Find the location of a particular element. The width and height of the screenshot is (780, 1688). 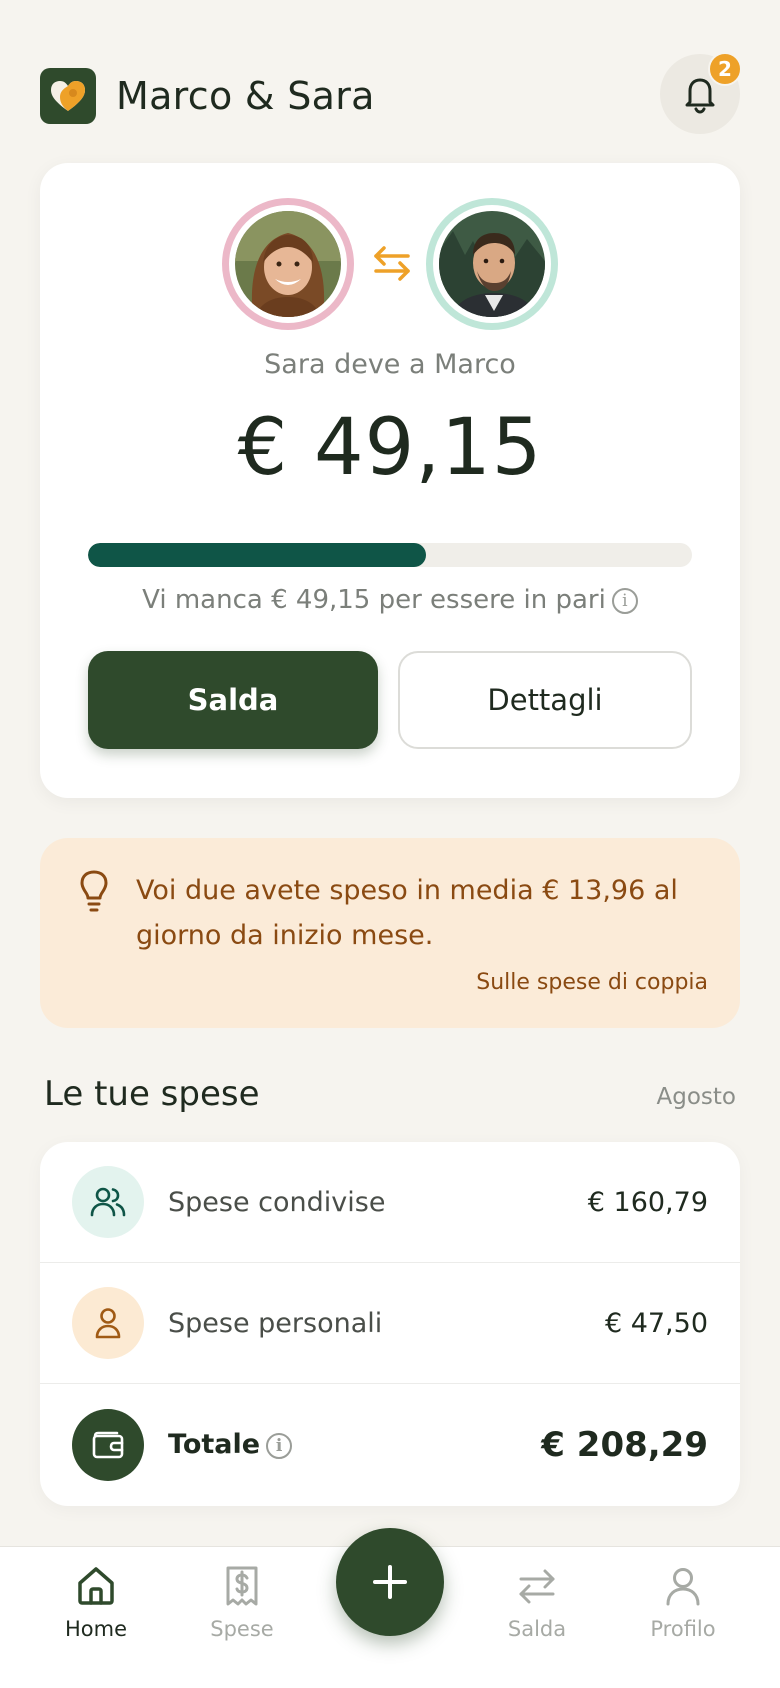

home-icon is located at coordinates (96, 1586).